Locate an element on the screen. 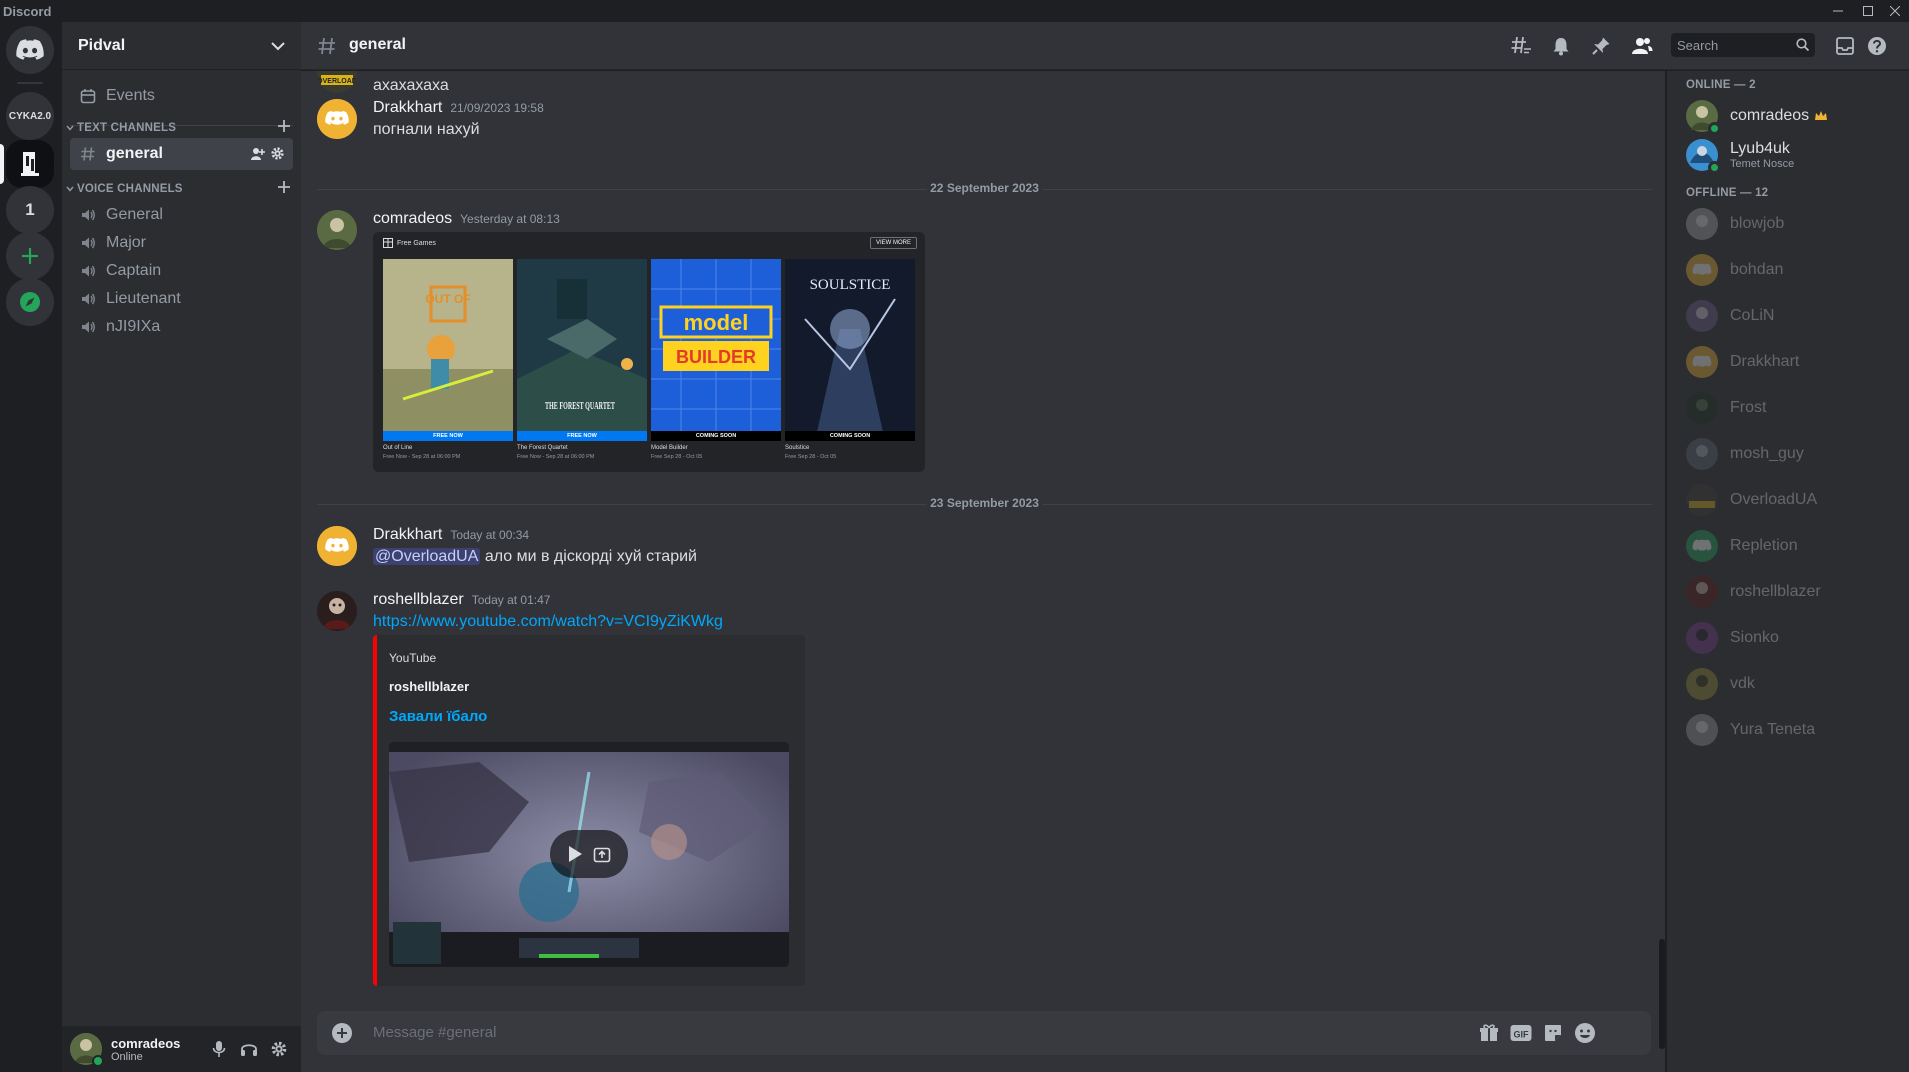 The height and width of the screenshot is (1072, 1909). embed-video-title: Завали їбало is located at coordinates (438, 716).